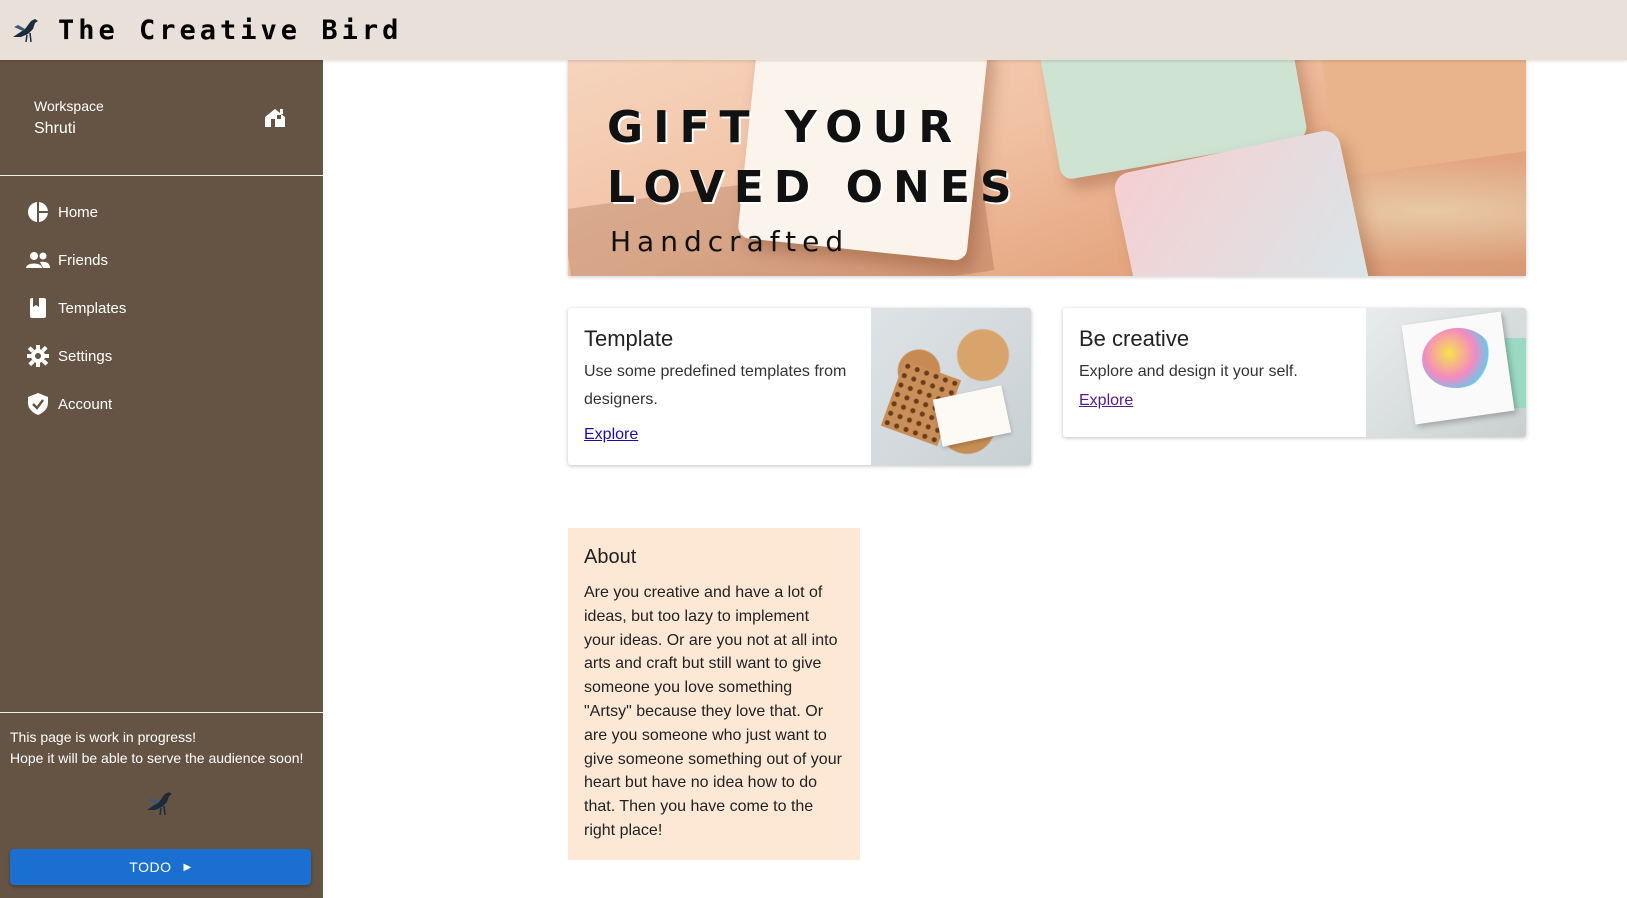 The image size is (1627, 898). What do you see at coordinates (55, 128) in the screenshot?
I see `workspace-name: Shruti` at bounding box center [55, 128].